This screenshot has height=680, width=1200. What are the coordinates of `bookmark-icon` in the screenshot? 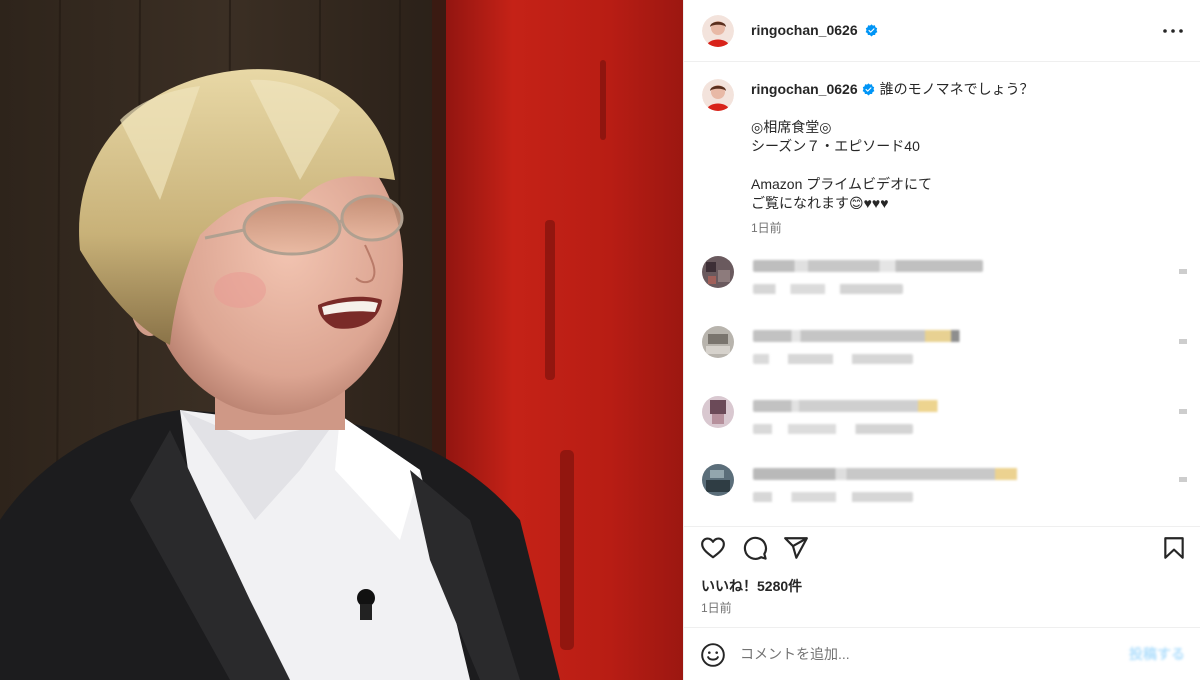 It's located at (1174, 548).